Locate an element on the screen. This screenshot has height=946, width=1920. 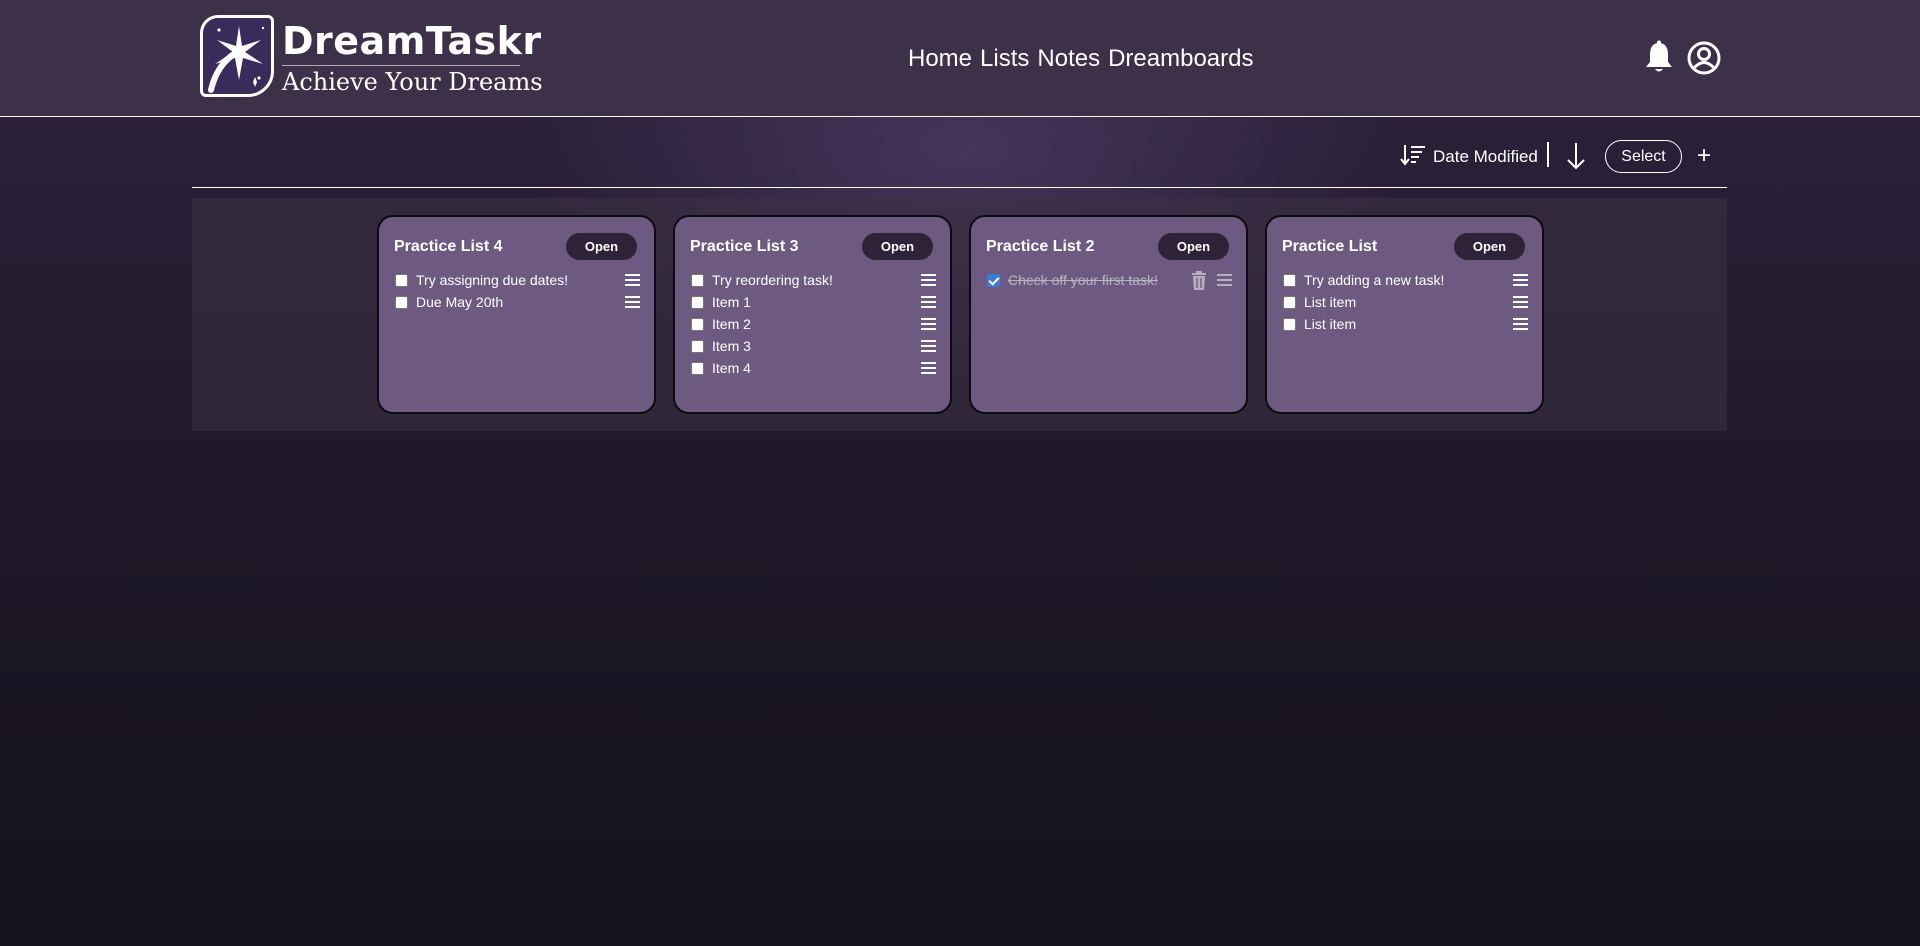
task-item: Try adding a new task! is located at coordinates (1406, 281).